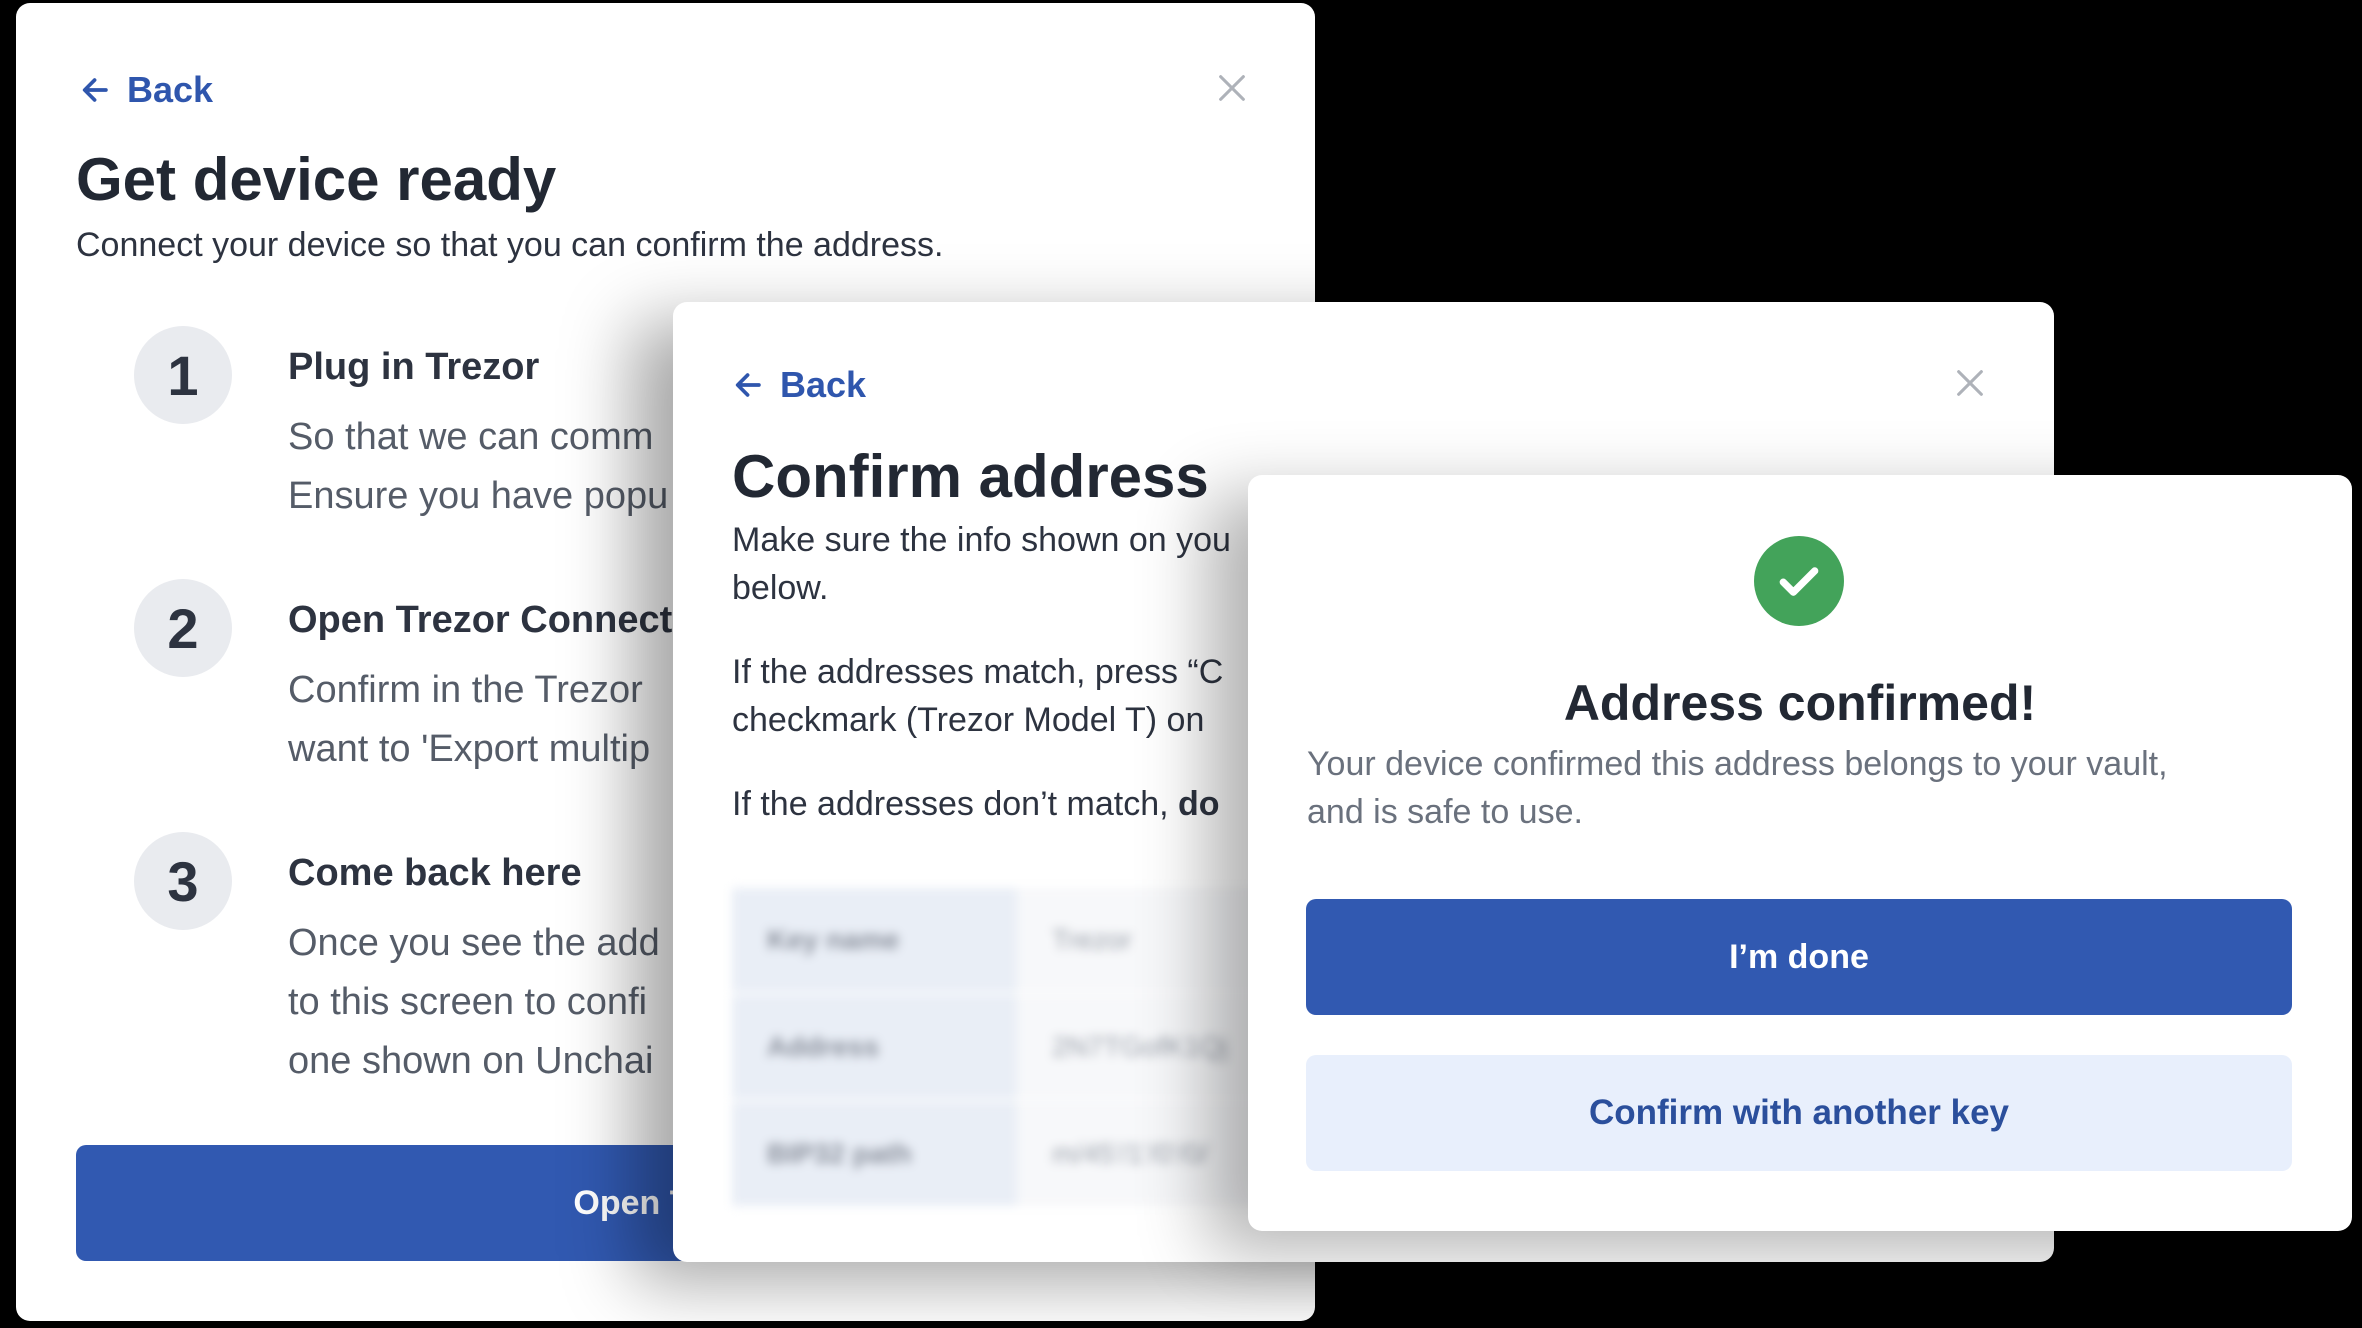 The height and width of the screenshot is (1328, 2362). I want to click on step-number: 2, so click(183, 628).